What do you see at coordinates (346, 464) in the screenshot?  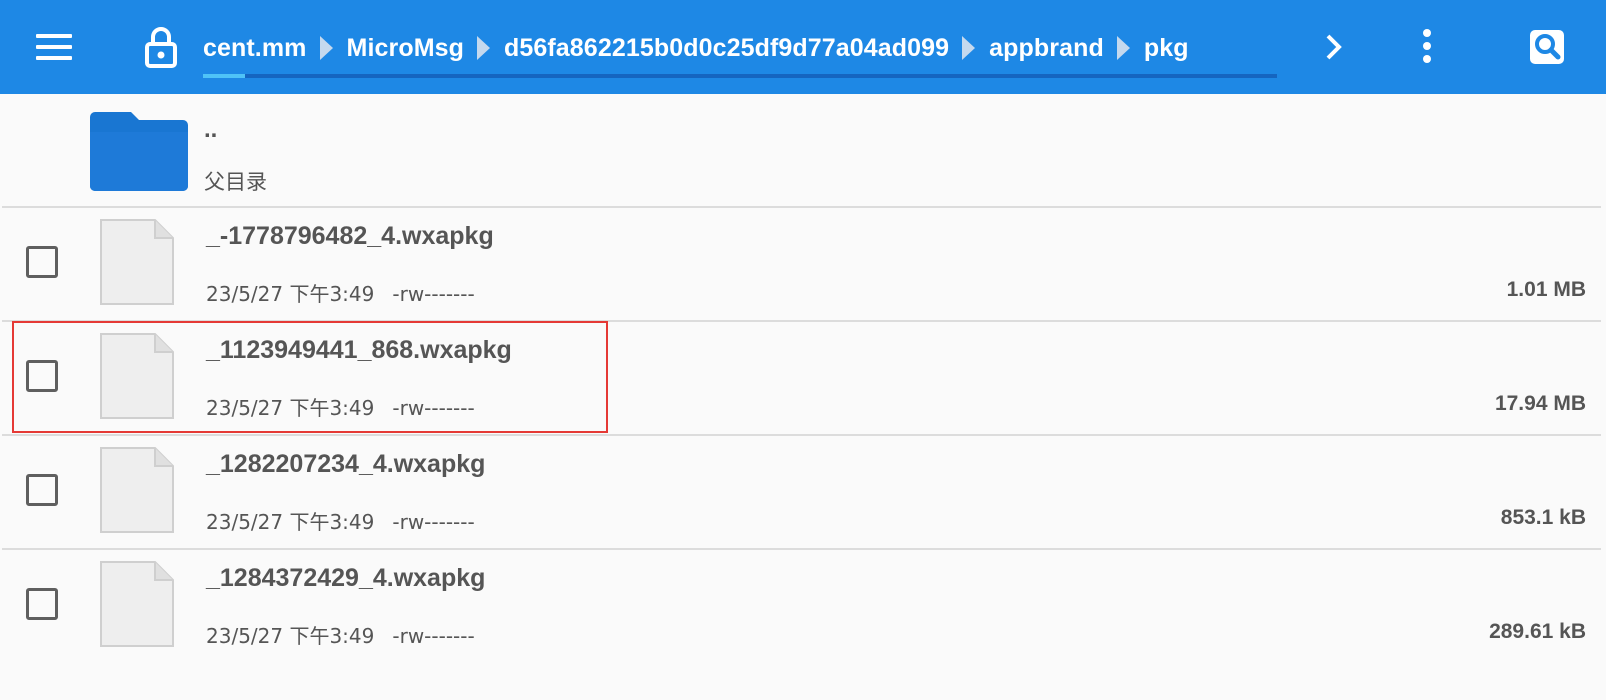 I see `file-name: _1282207234_4.wxapkg` at bounding box center [346, 464].